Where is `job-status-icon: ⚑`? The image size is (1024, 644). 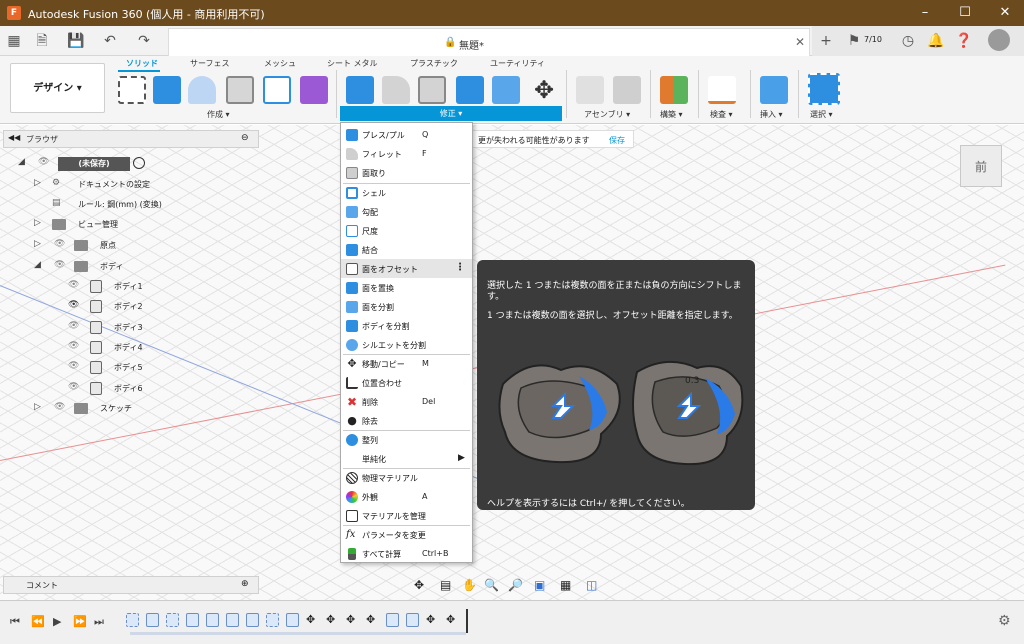 job-status-icon: ⚑ is located at coordinates (854, 41).